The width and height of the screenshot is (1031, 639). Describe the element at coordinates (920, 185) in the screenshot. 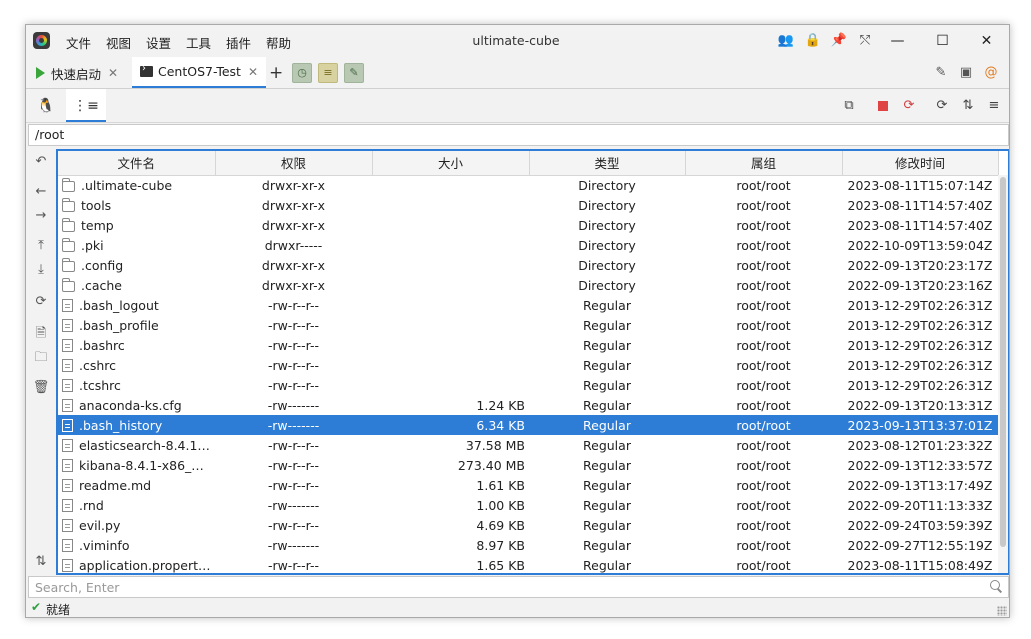

I see `modified-cell: 2023-08-11T15:07:14Z` at that location.